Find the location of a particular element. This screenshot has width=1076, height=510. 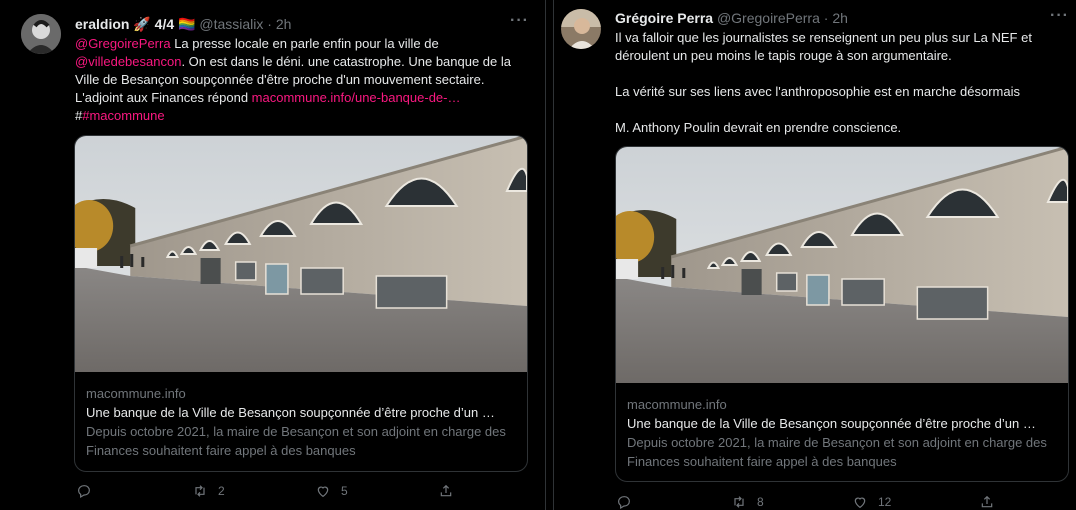

author-name: eraldion is located at coordinates (102, 24).